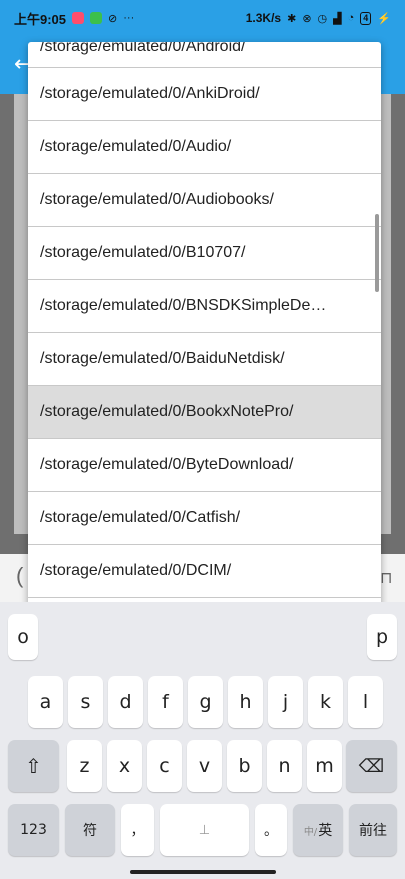  What do you see at coordinates (351, 18) in the screenshot?
I see `wifi-icon: ◔` at bounding box center [351, 18].